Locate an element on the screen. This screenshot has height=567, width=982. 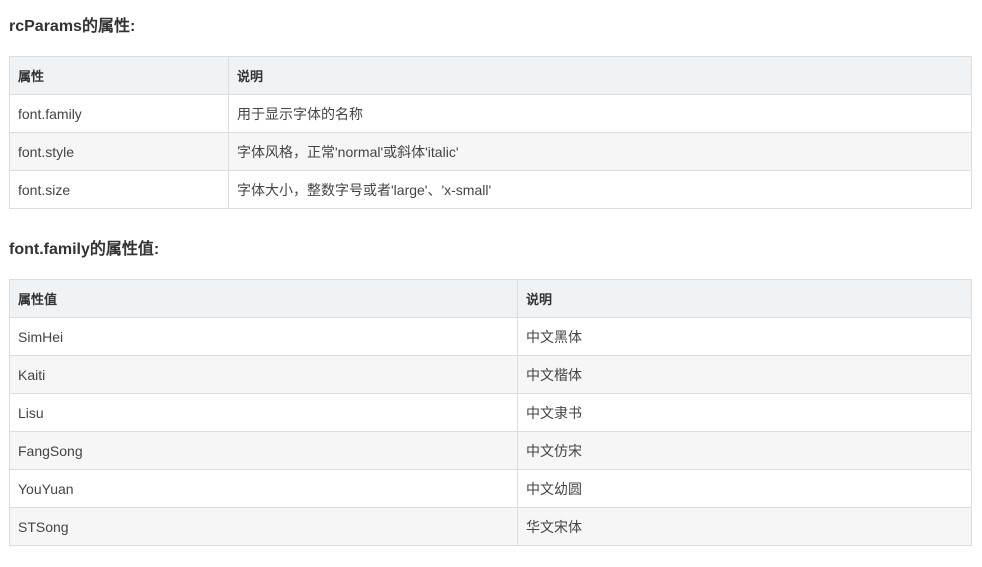
font-family-heading: font.family的属性值: is located at coordinates (84, 249).